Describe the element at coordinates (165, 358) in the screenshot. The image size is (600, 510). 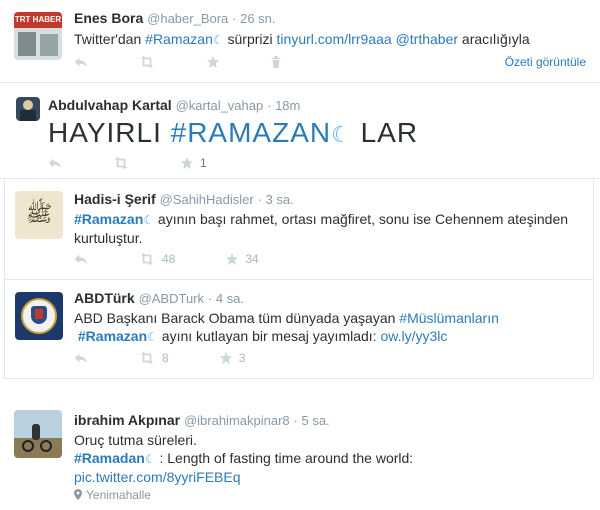
I see `retweet-count: 8` at that location.